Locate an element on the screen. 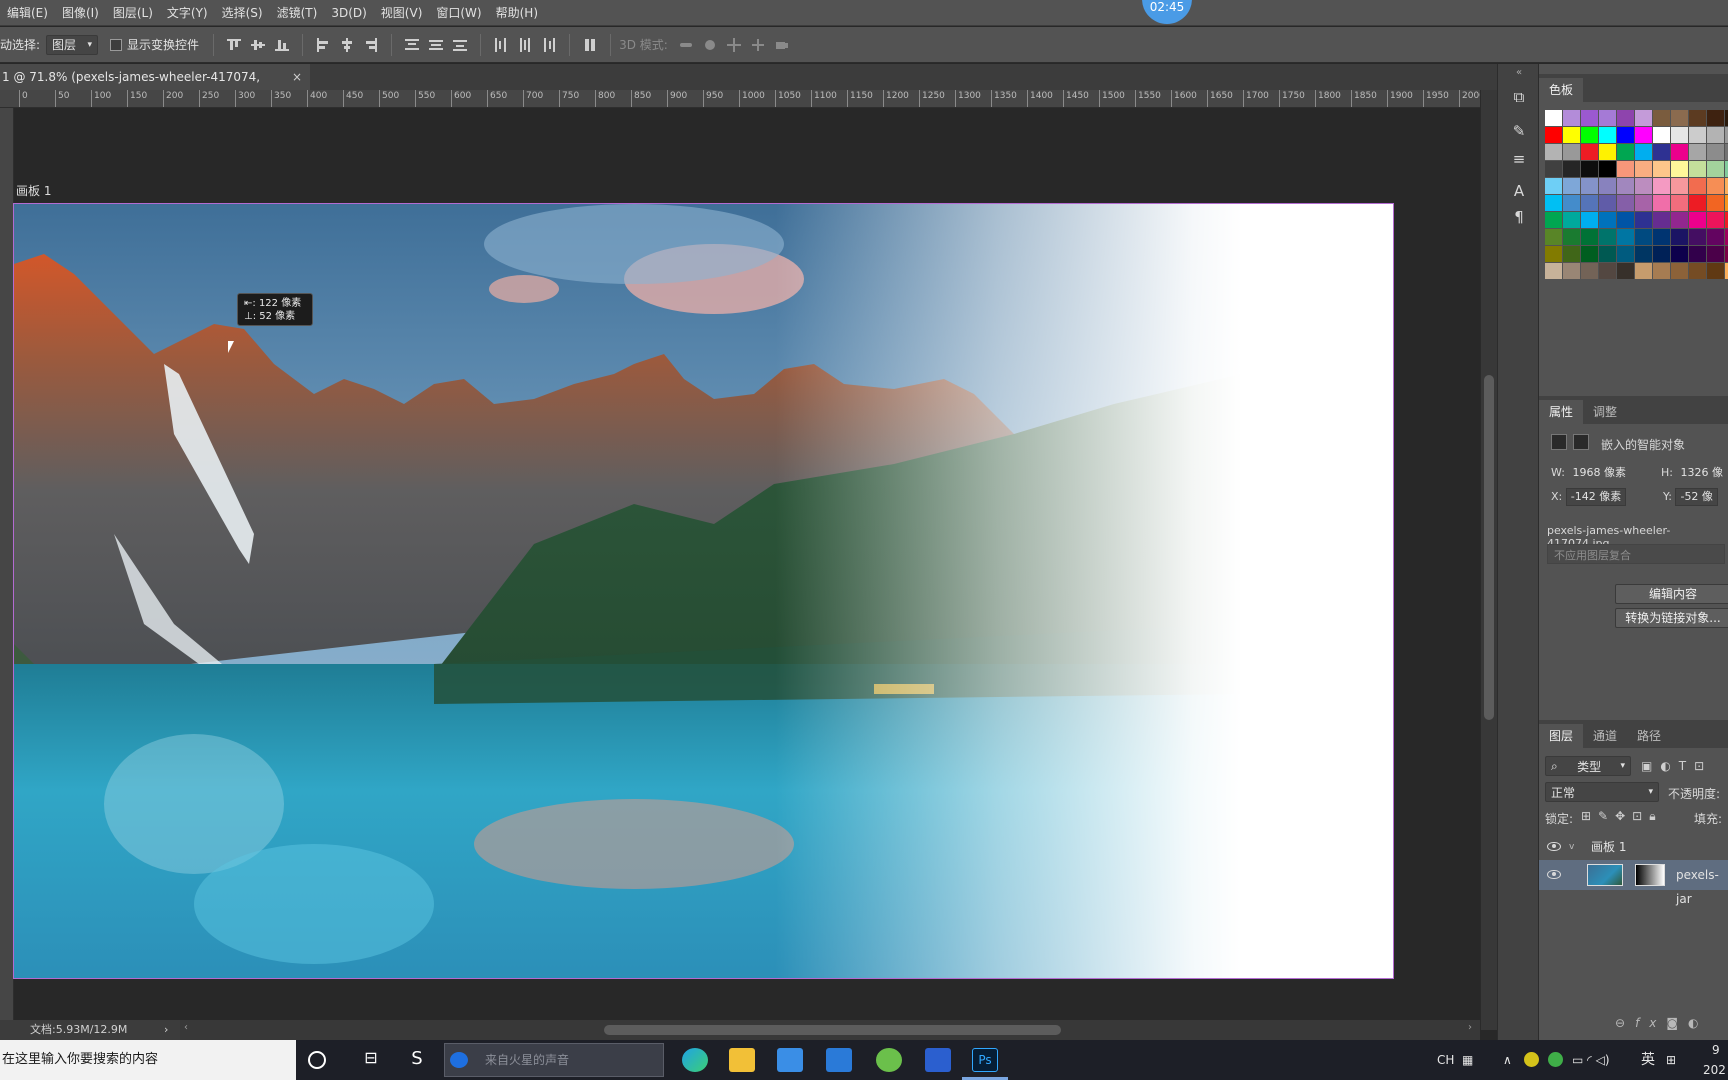 The width and height of the screenshot is (1728, 1080). tray-app-icon is located at coordinates (1531, 1059).